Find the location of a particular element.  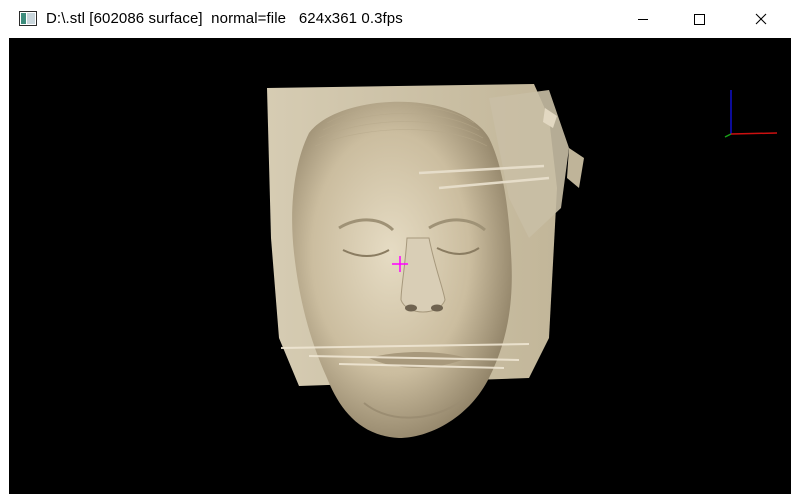

axis-x is located at coordinates (754, 133).